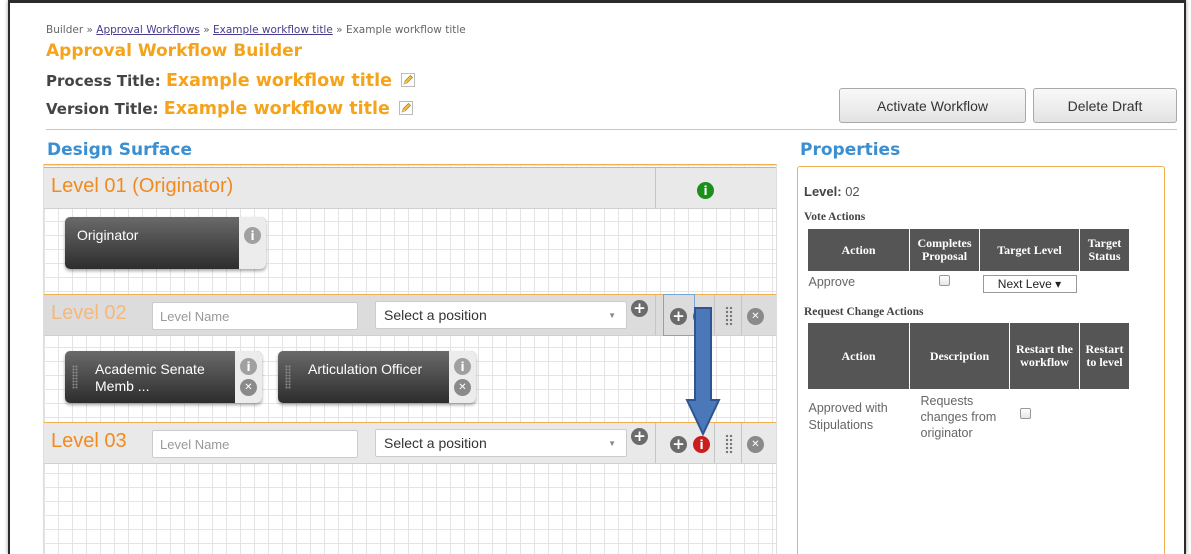 Image resolution: width=1191 pixels, height=554 pixels. What do you see at coordinates (1029, 250) in the screenshot?
I see `column-header: Target Level` at bounding box center [1029, 250].